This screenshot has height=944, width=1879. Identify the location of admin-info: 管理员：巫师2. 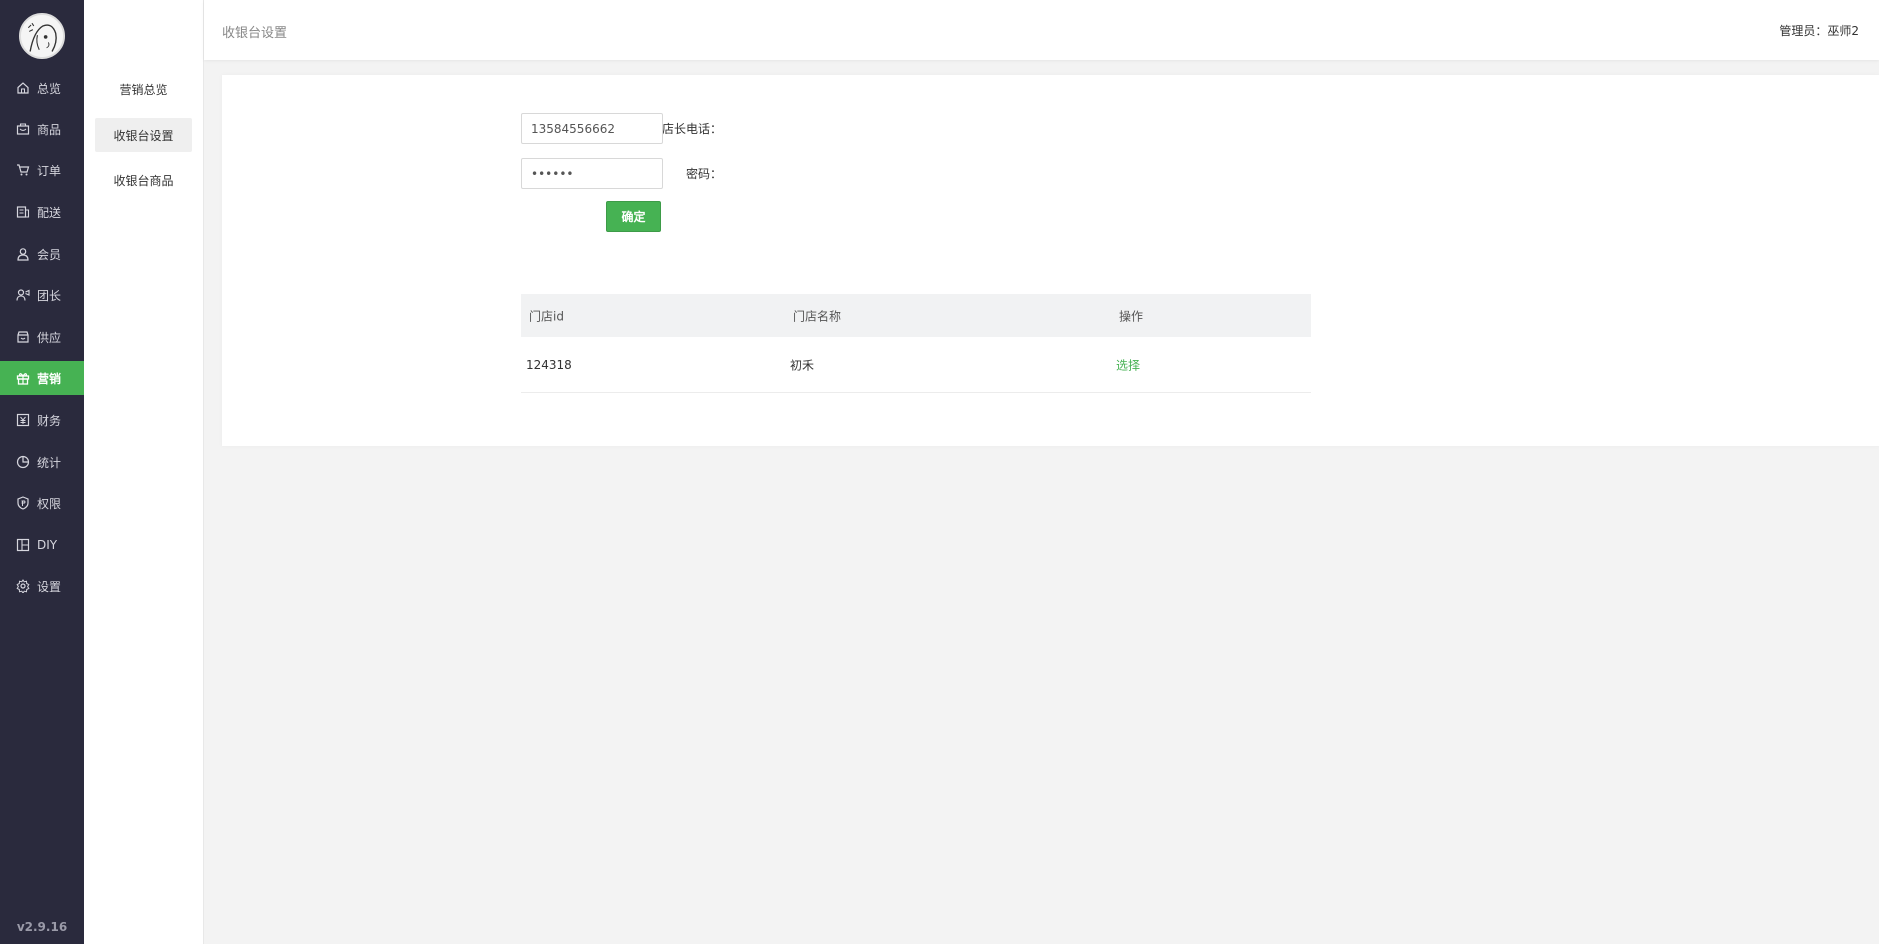
(1819, 30).